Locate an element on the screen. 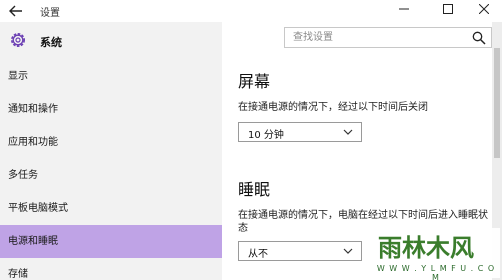 The height and width of the screenshot is (280, 502). sidebar-item-label: 电源和睡眠 is located at coordinates (33, 241).